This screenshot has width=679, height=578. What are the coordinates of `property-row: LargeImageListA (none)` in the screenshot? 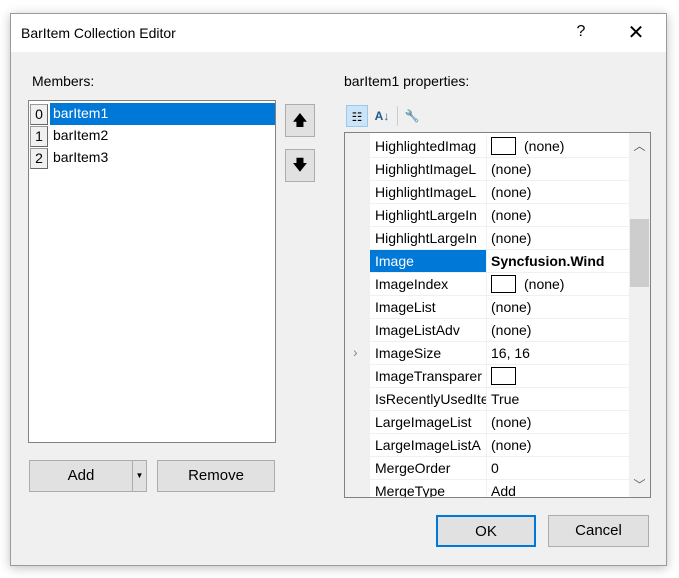 It's located at (499, 445).